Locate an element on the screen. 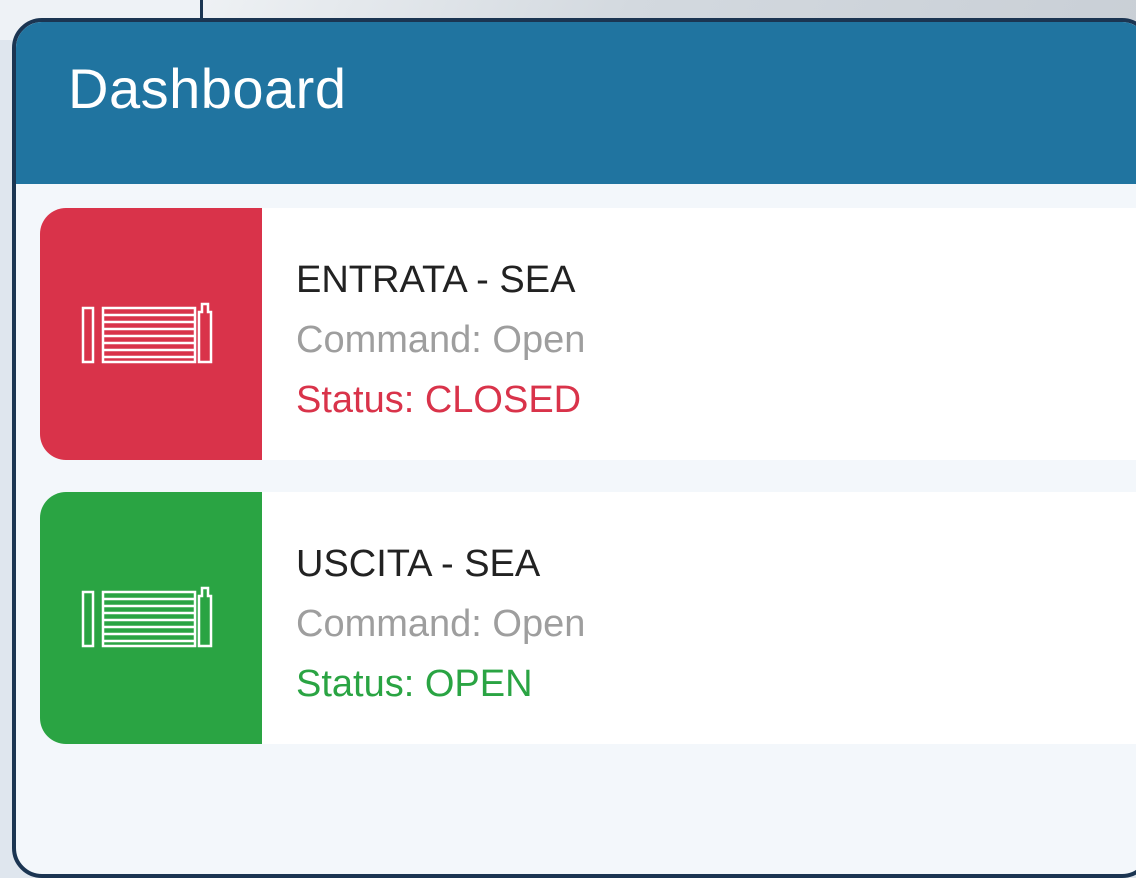  gate-name: USCITA - SEA is located at coordinates (418, 564).